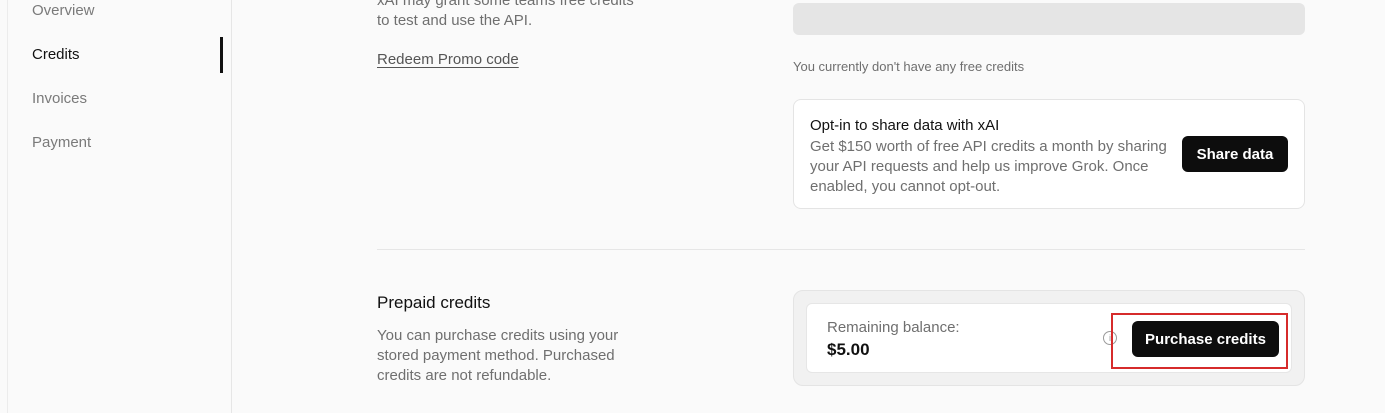 This screenshot has width=1385, height=413. What do you see at coordinates (905, 125) in the screenshot?
I see `optin-title: Opt-in to share data with xAI` at bounding box center [905, 125].